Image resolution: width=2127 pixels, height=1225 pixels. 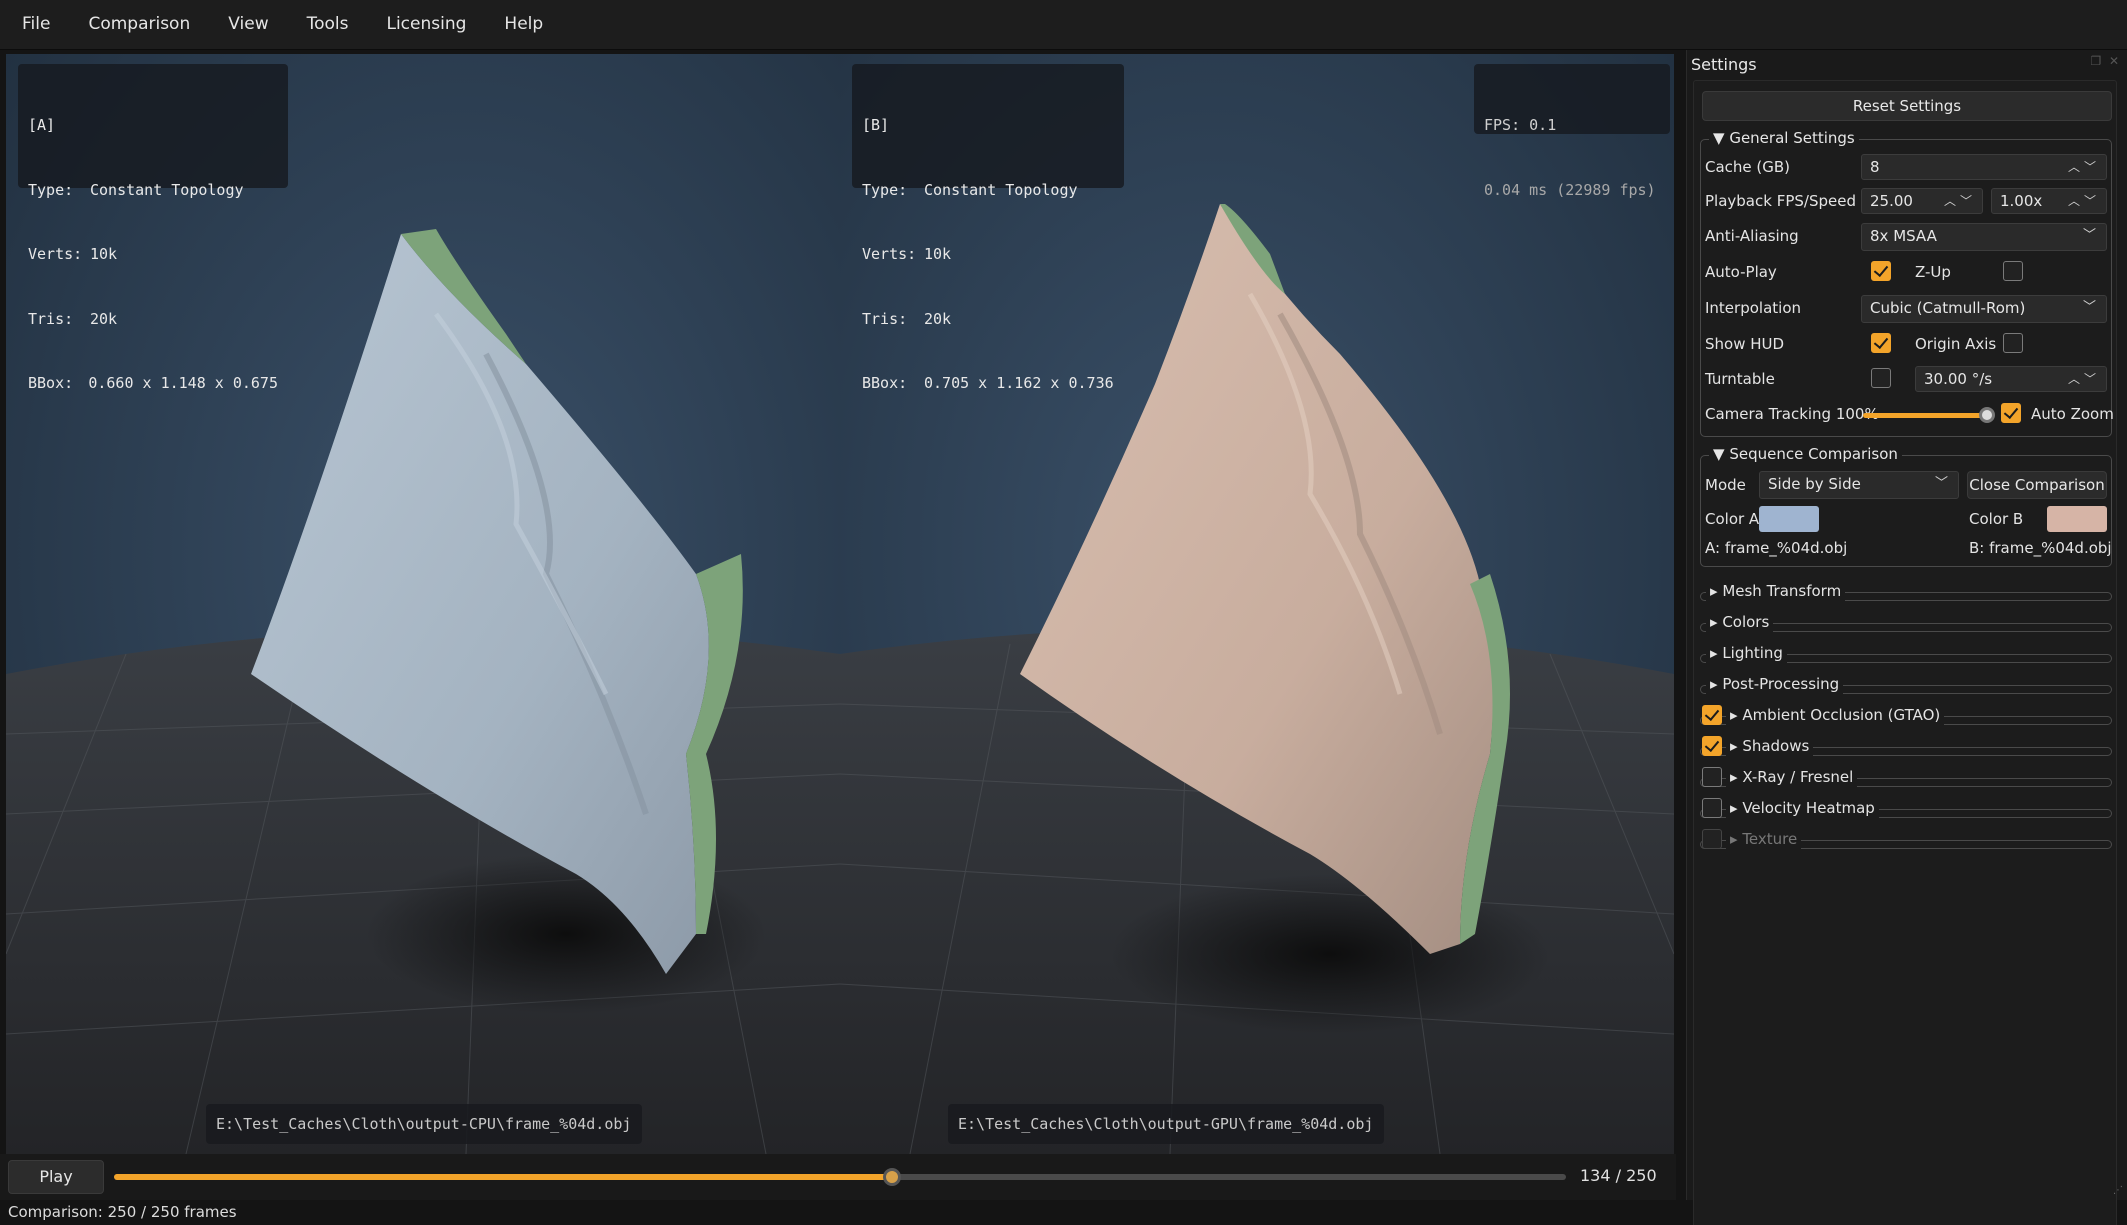 I want to click on sequence-comparison-header: ▼ Sequence Comparison, so click(x=1805, y=454).